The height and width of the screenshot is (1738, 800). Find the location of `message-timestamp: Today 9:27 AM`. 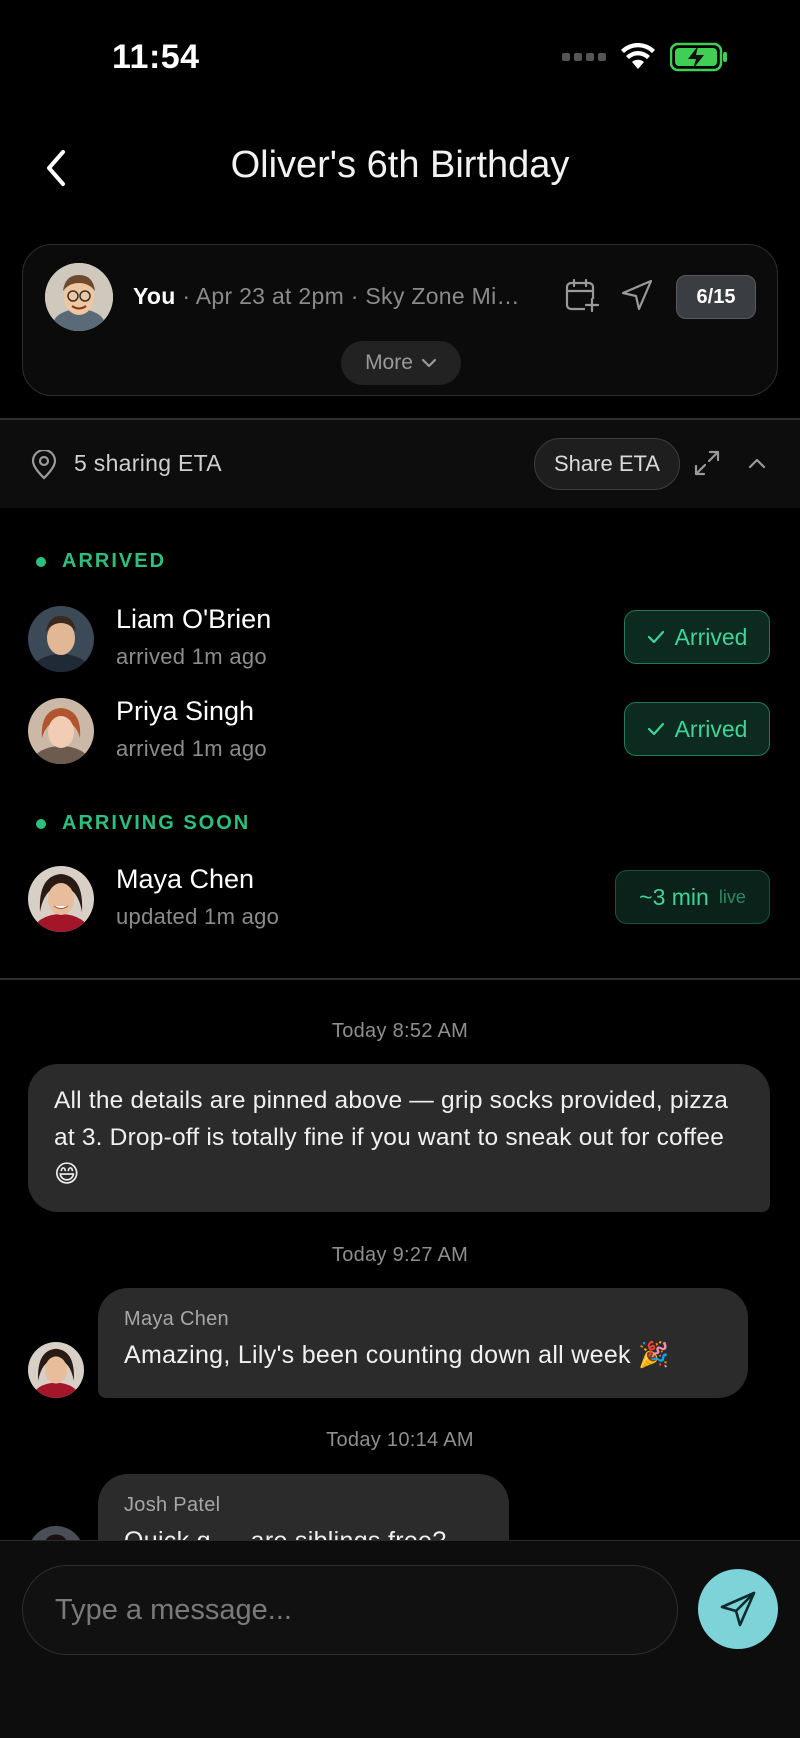

message-timestamp: Today 9:27 AM is located at coordinates (400, 1255).